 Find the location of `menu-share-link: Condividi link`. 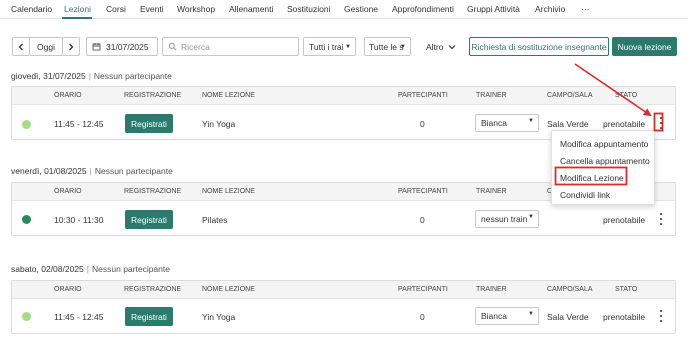

menu-share-link: Condividi link is located at coordinates (585, 195).